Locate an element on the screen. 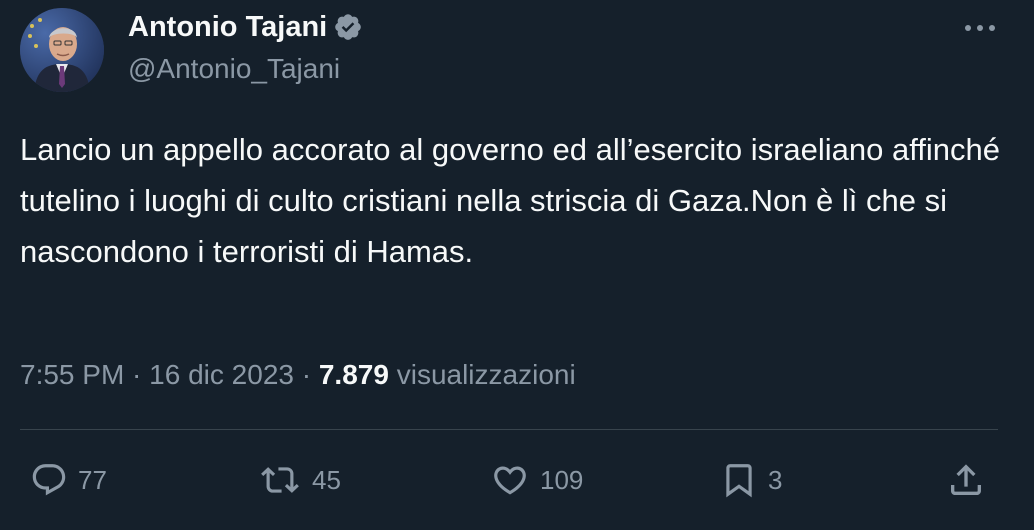 This screenshot has height=530, width=1034. share-button is located at coordinates (966, 480).